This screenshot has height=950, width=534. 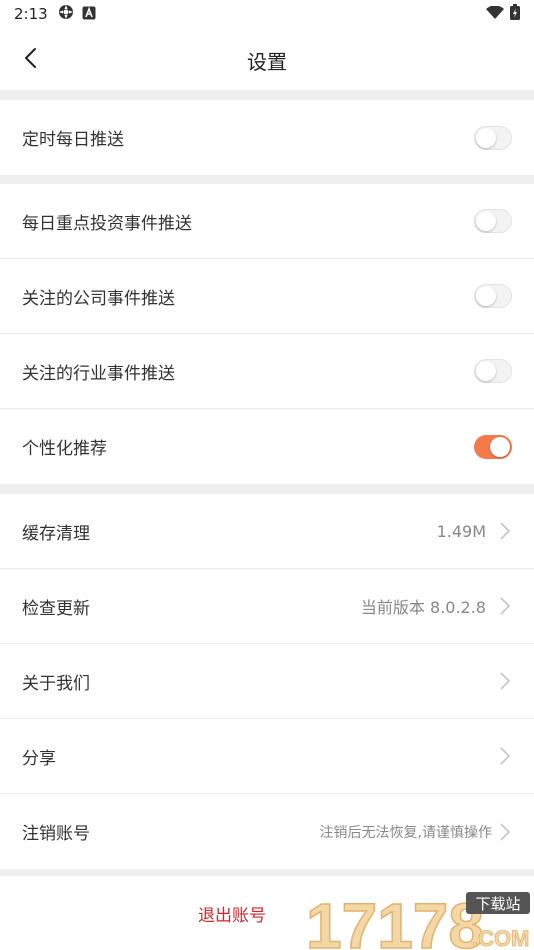 I want to click on daily-push-toggle, so click(x=493, y=137).